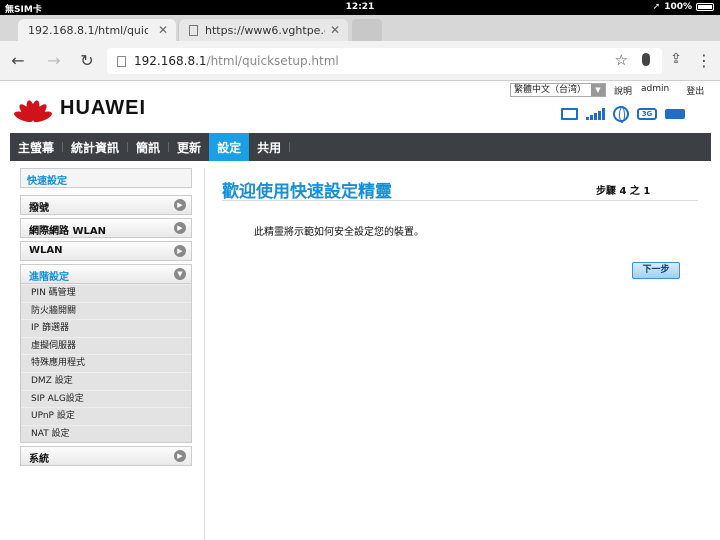 The height and width of the screenshot is (540, 720). Describe the element at coordinates (623, 191) in the screenshot. I see `step-indicator: 步驟 4 之 1` at that location.